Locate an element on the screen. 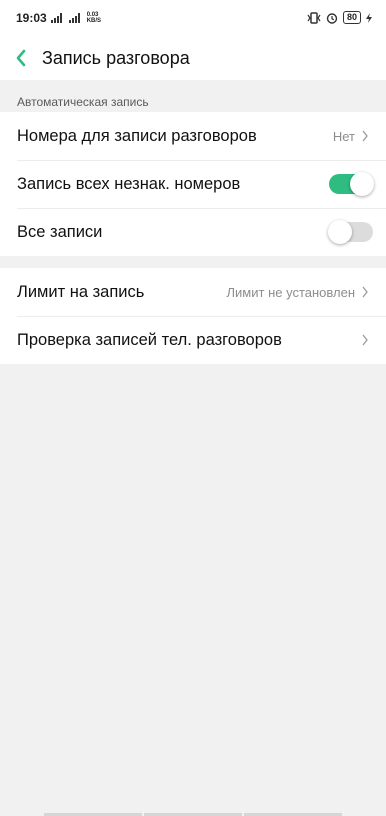  page-title: Запись разговора is located at coordinates (116, 57).